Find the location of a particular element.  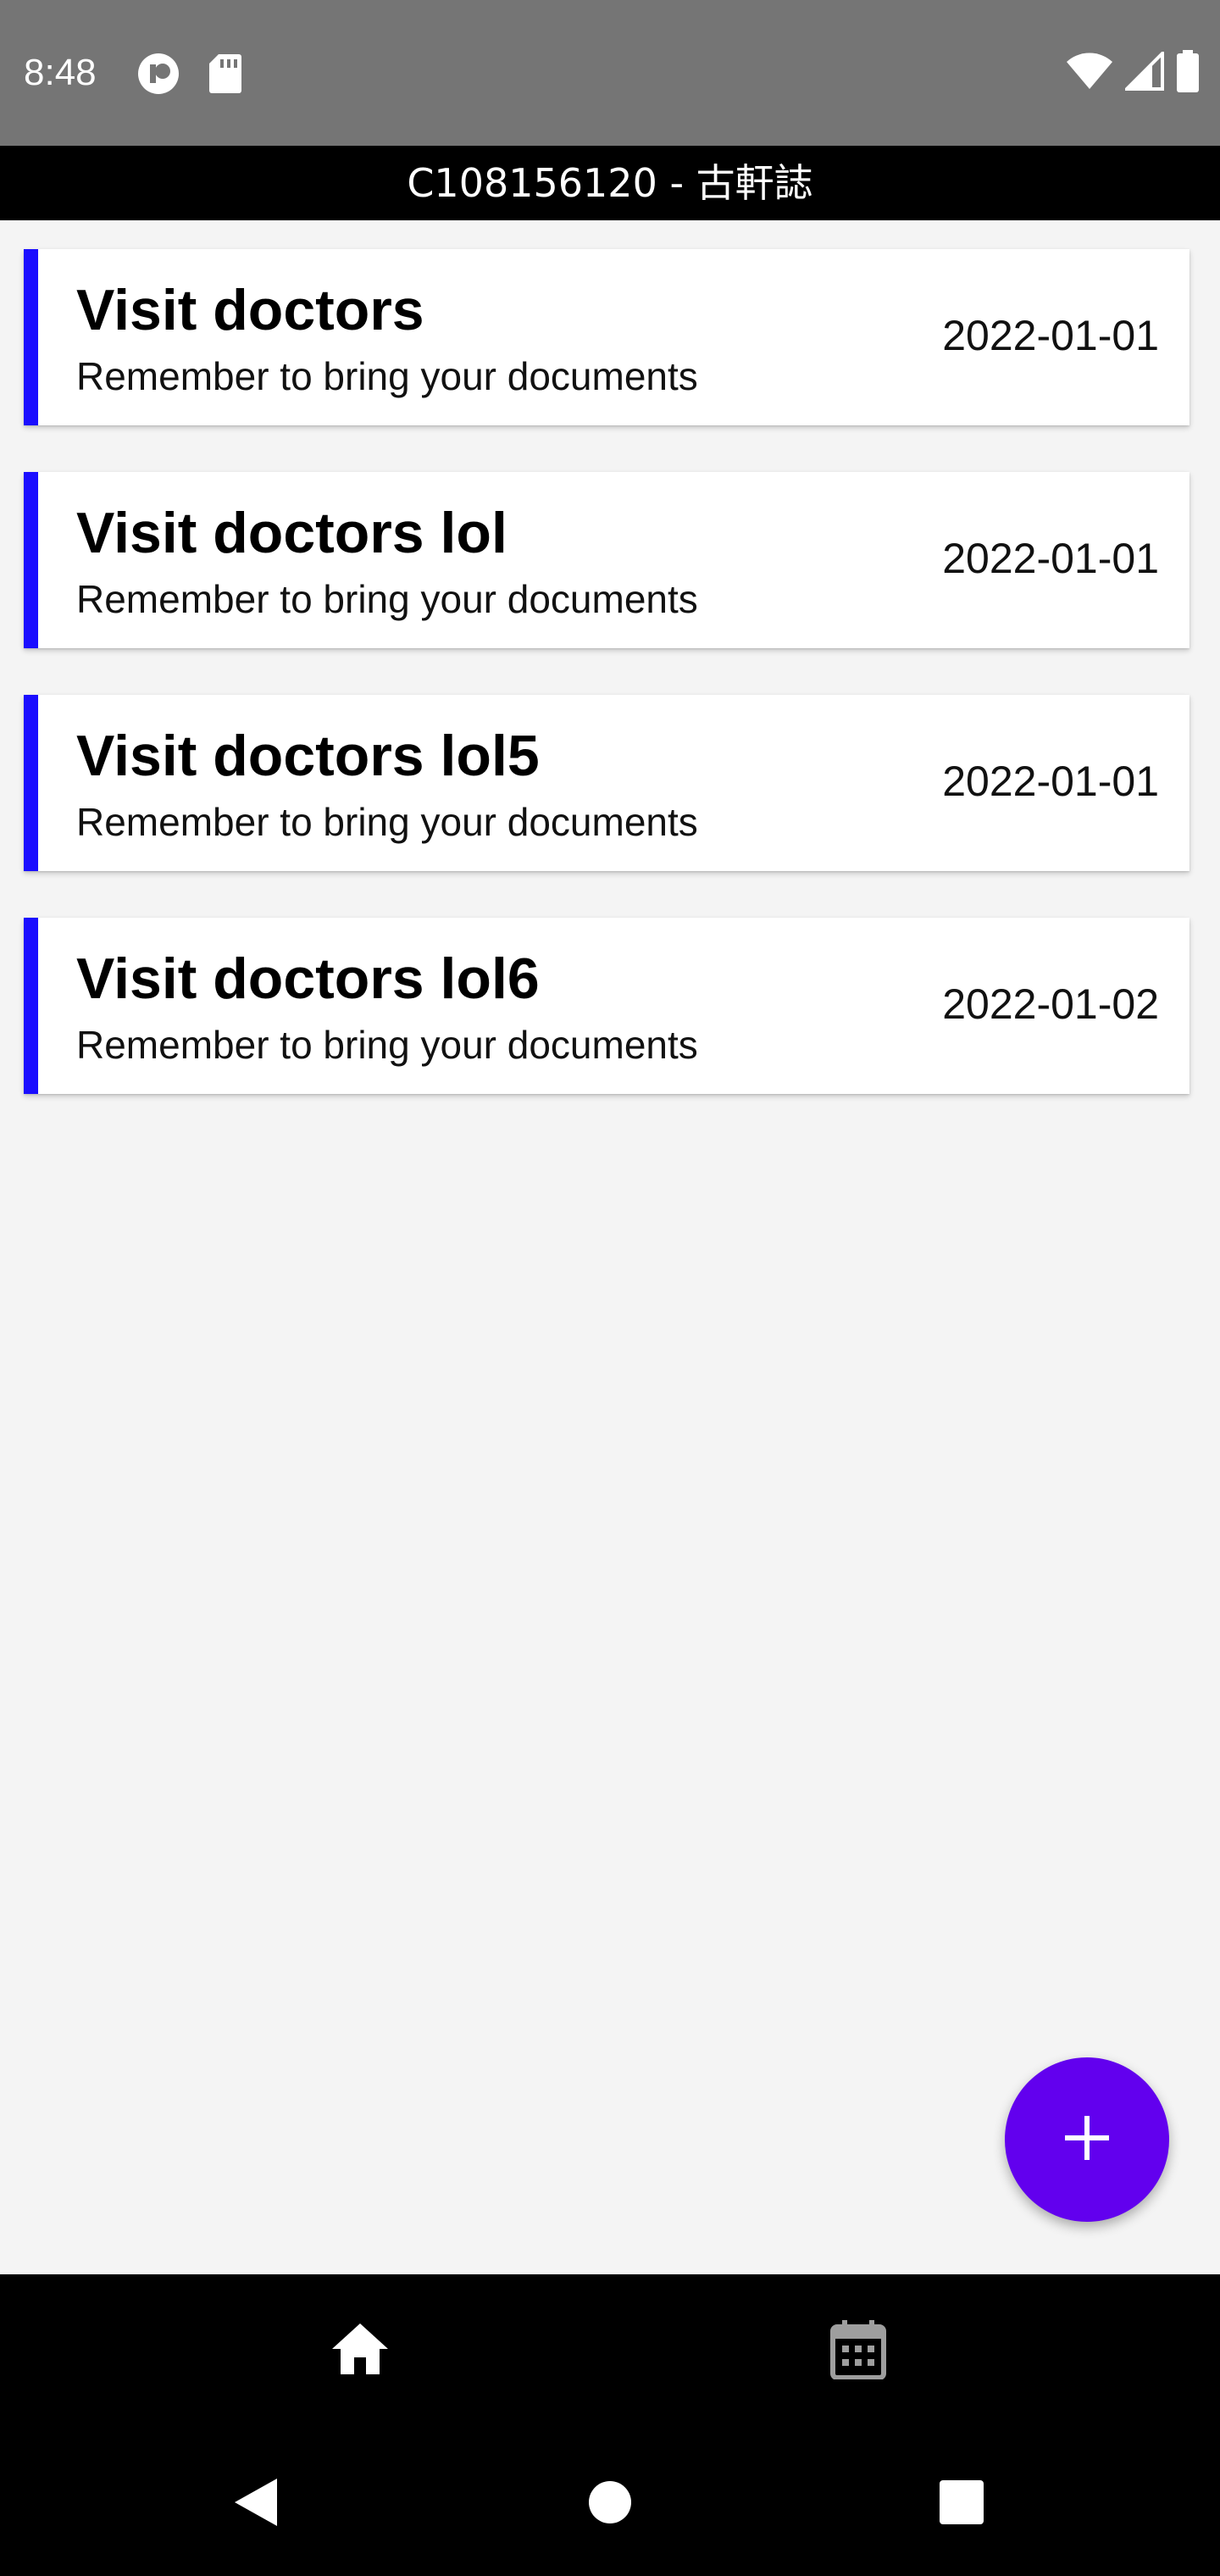

plus-icon is located at coordinates (1087, 2140).